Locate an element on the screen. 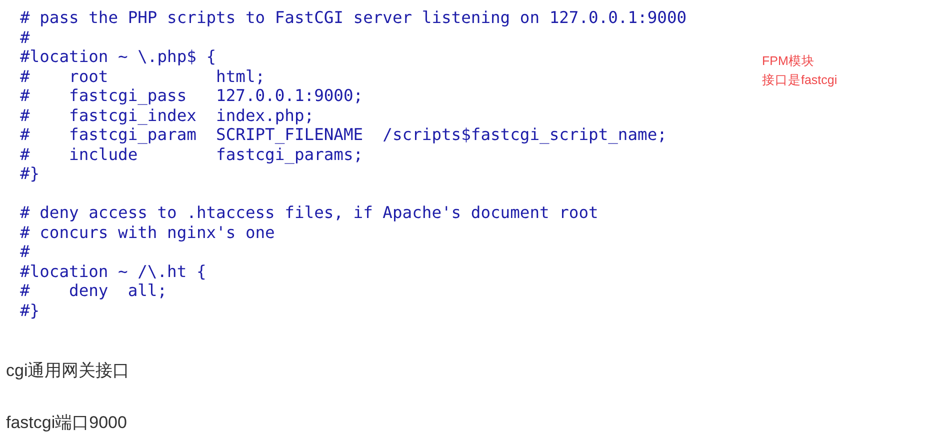 The width and height of the screenshot is (934, 437). code-line: # pass the PHP scripts to FastCGI server listening on 127.0.0.1:9000 is located at coordinates (354, 18).